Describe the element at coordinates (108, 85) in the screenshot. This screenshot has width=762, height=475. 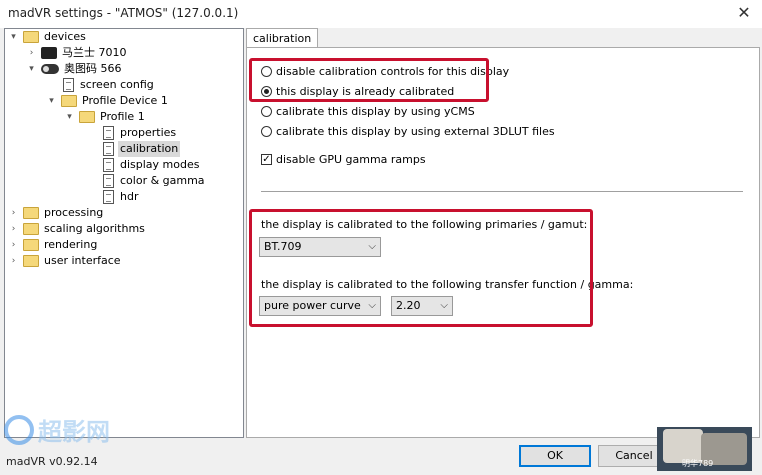
I see `tree-item-screen-config: screen config` at that location.